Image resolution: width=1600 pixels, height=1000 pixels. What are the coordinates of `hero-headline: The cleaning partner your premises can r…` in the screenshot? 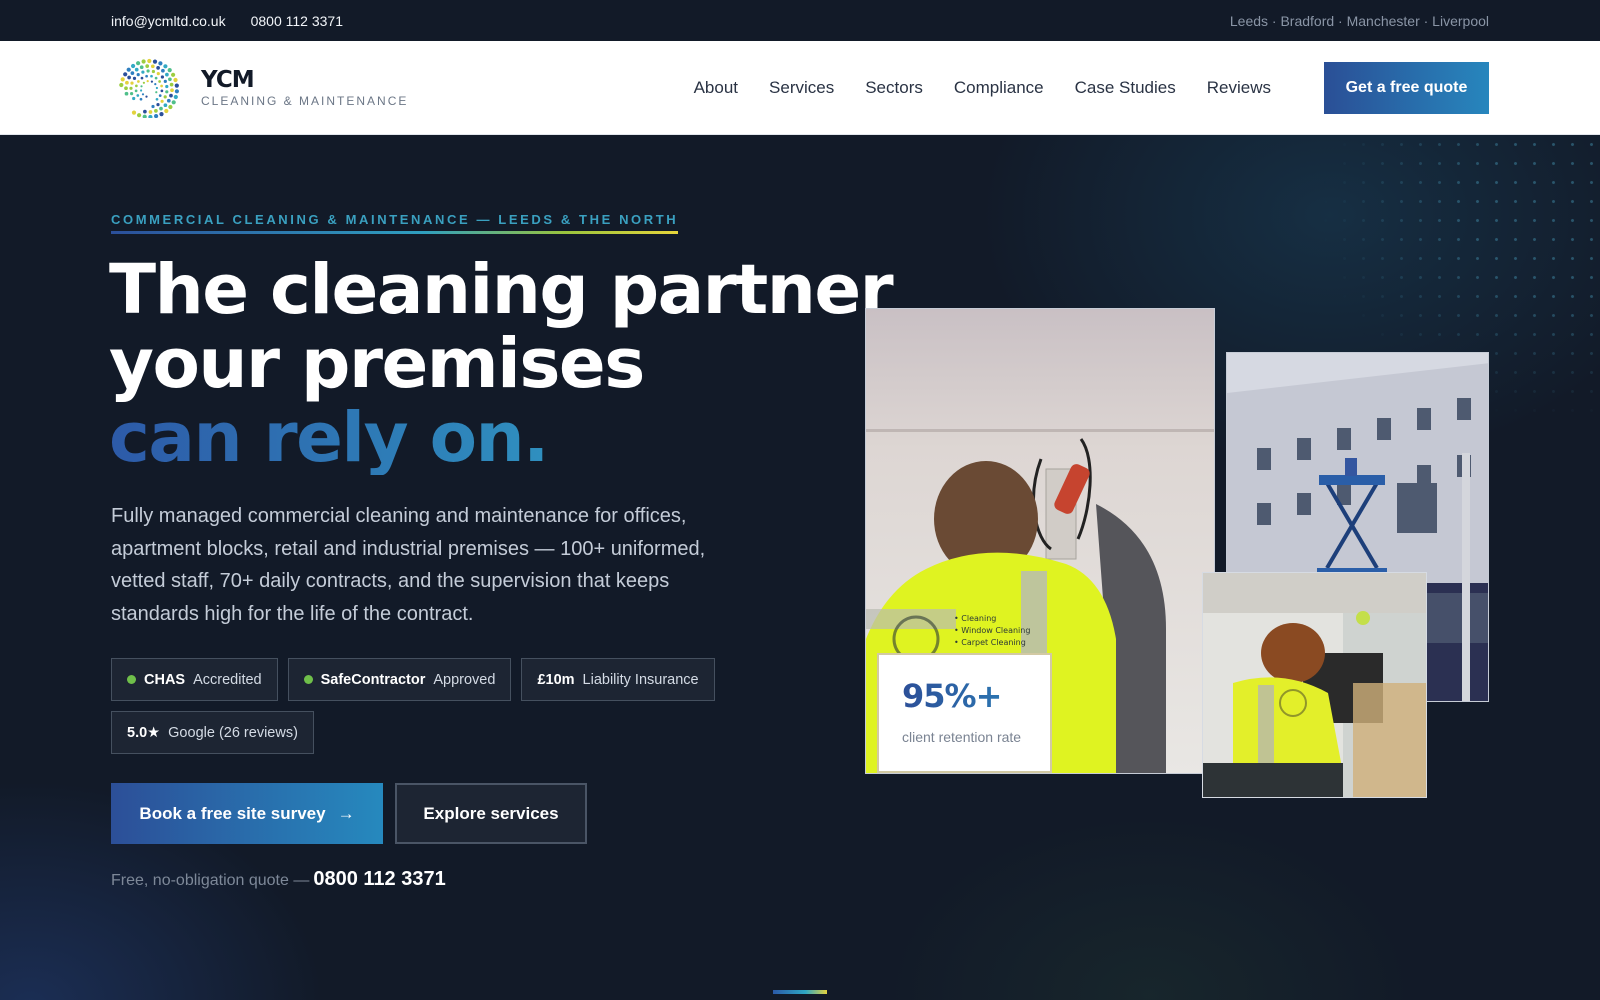 It's located at (501, 362).